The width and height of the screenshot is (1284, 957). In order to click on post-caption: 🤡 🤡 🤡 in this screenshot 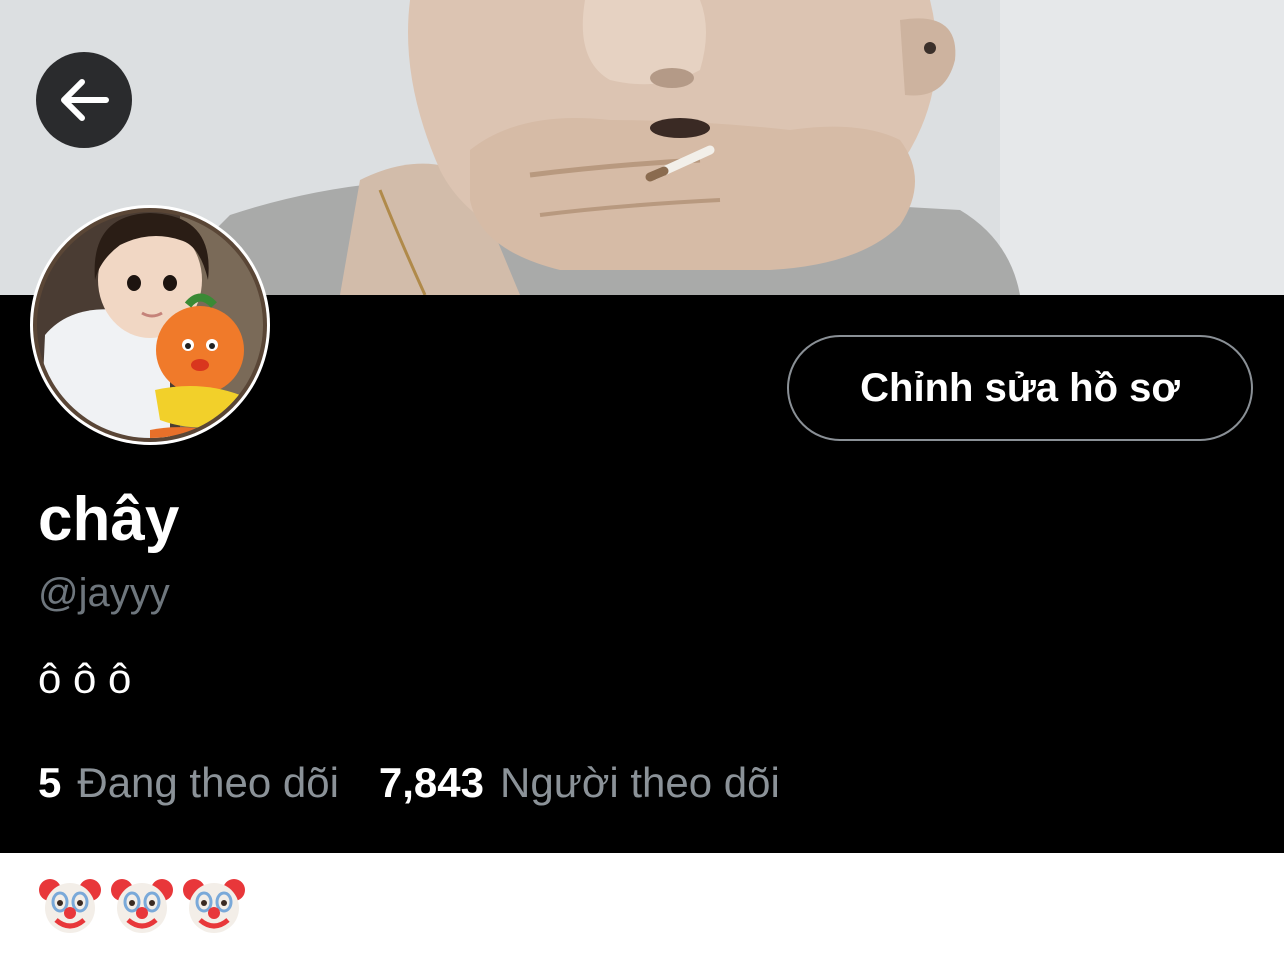, I will do `click(146, 907)`.